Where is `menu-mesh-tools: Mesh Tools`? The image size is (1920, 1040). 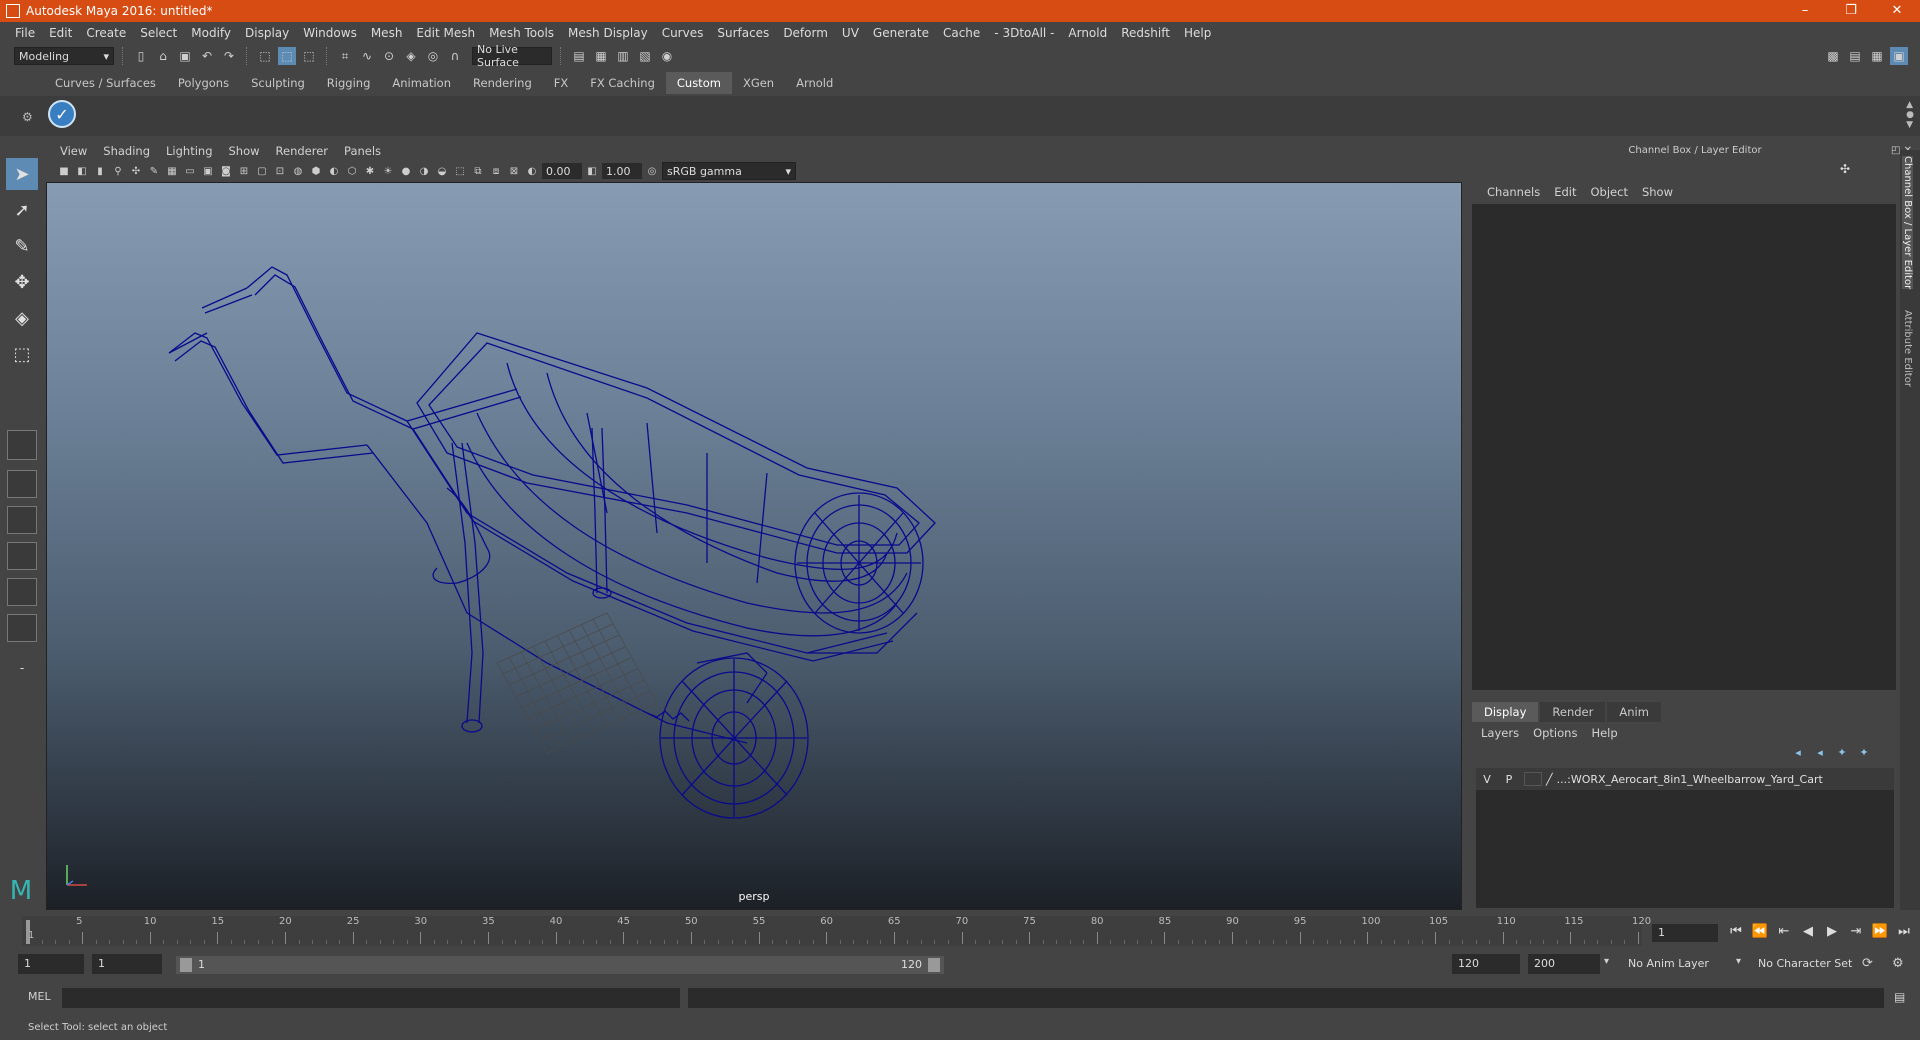 menu-mesh-tools: Mesh Tools is located at coordinates (521, 33).